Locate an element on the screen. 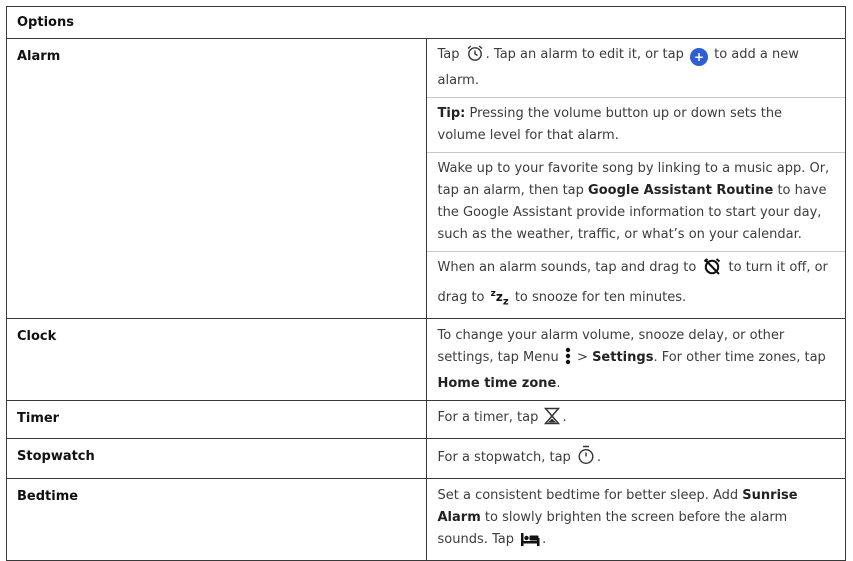  snooze-icon: zzz is located at coordinates (499, 298).